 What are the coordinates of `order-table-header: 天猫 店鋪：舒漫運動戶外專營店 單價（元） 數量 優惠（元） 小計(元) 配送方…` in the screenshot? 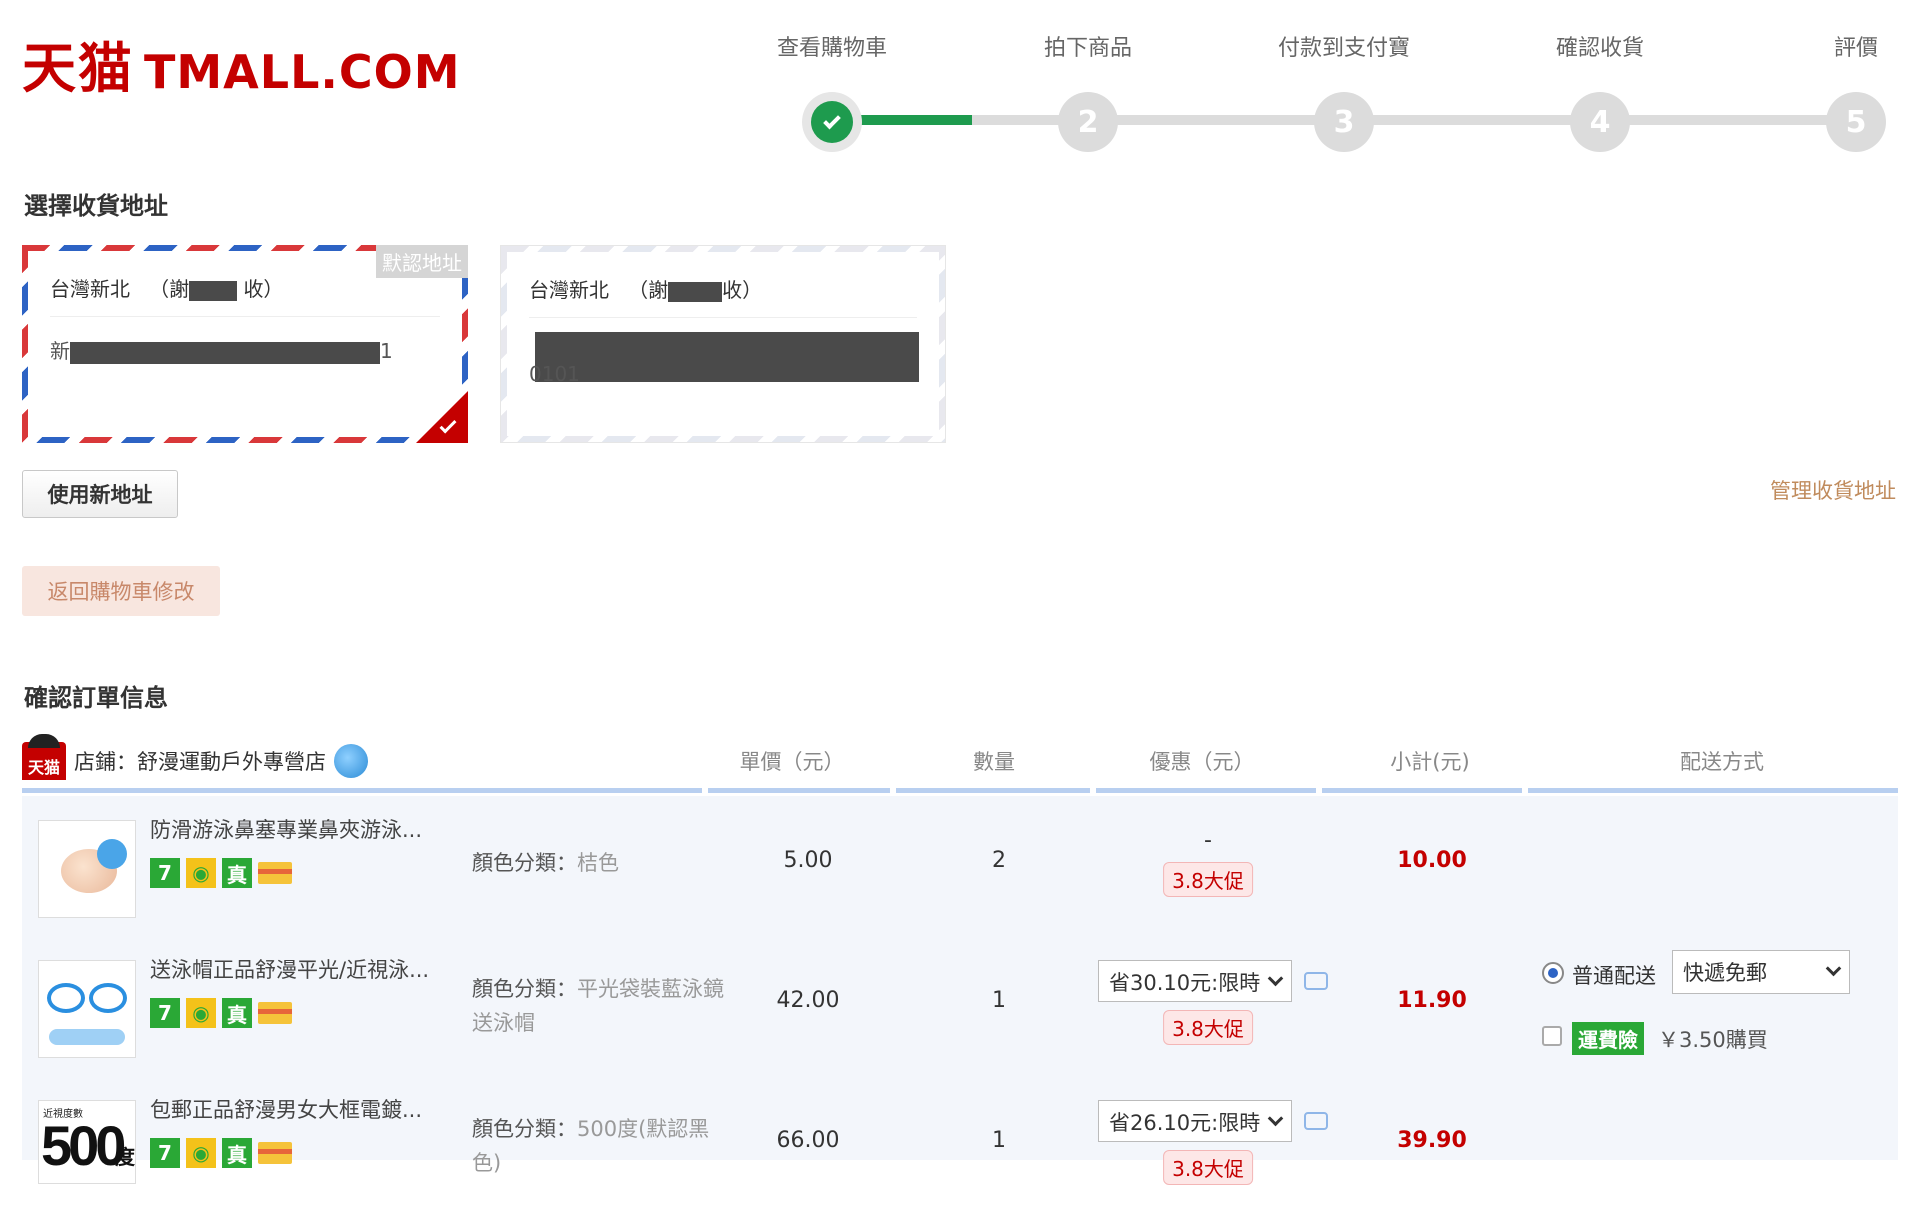 It's located at (960, 764).